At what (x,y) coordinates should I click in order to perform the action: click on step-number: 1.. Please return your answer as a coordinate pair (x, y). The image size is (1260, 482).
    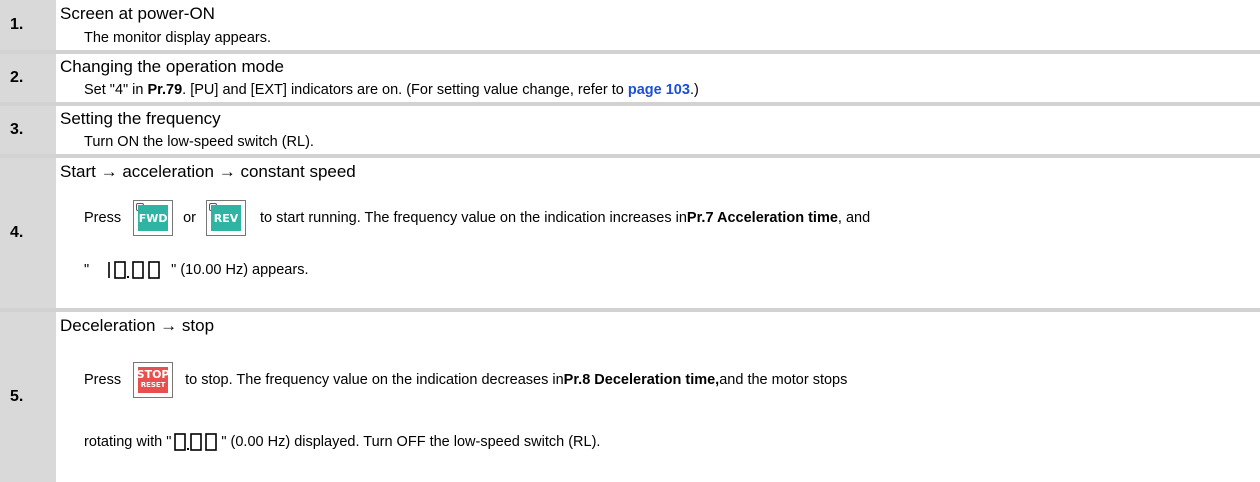
    Looking at the image, I should click on (28, 25).